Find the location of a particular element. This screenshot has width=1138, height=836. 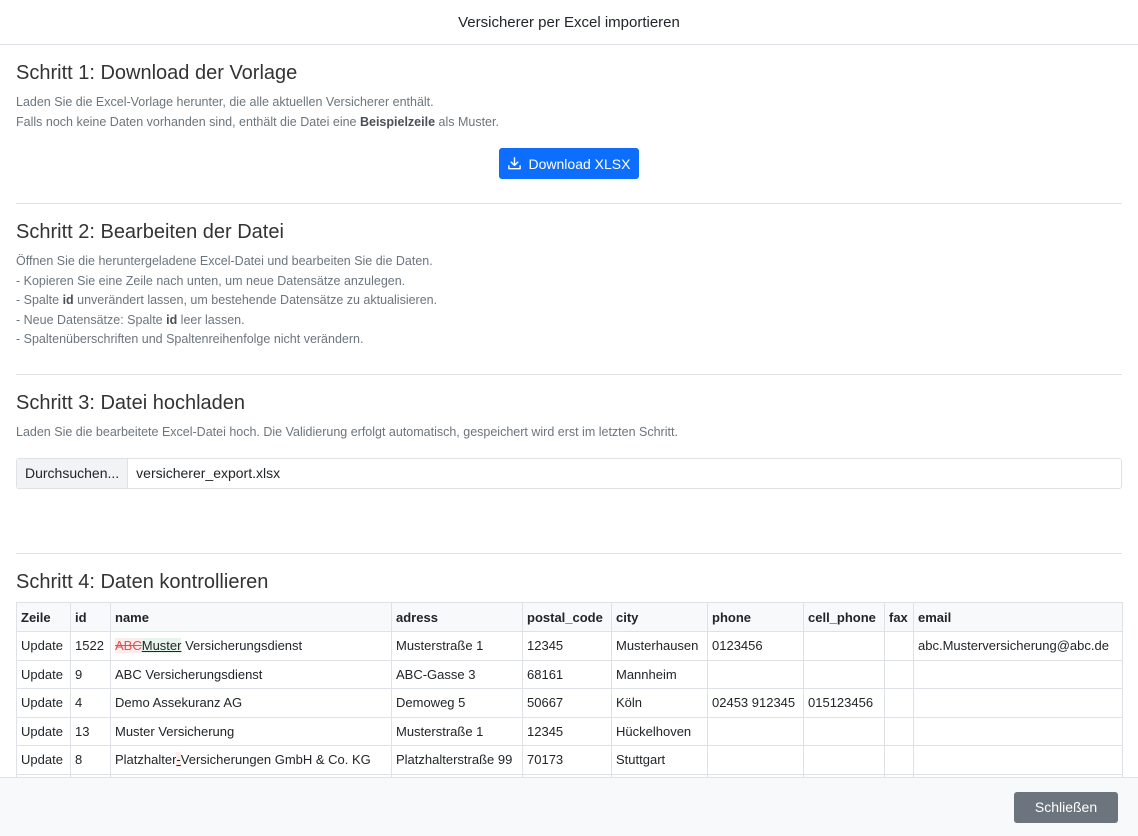

cell-name: ABCMuster Versicherungsdienst is located at coordinates (251, 646).